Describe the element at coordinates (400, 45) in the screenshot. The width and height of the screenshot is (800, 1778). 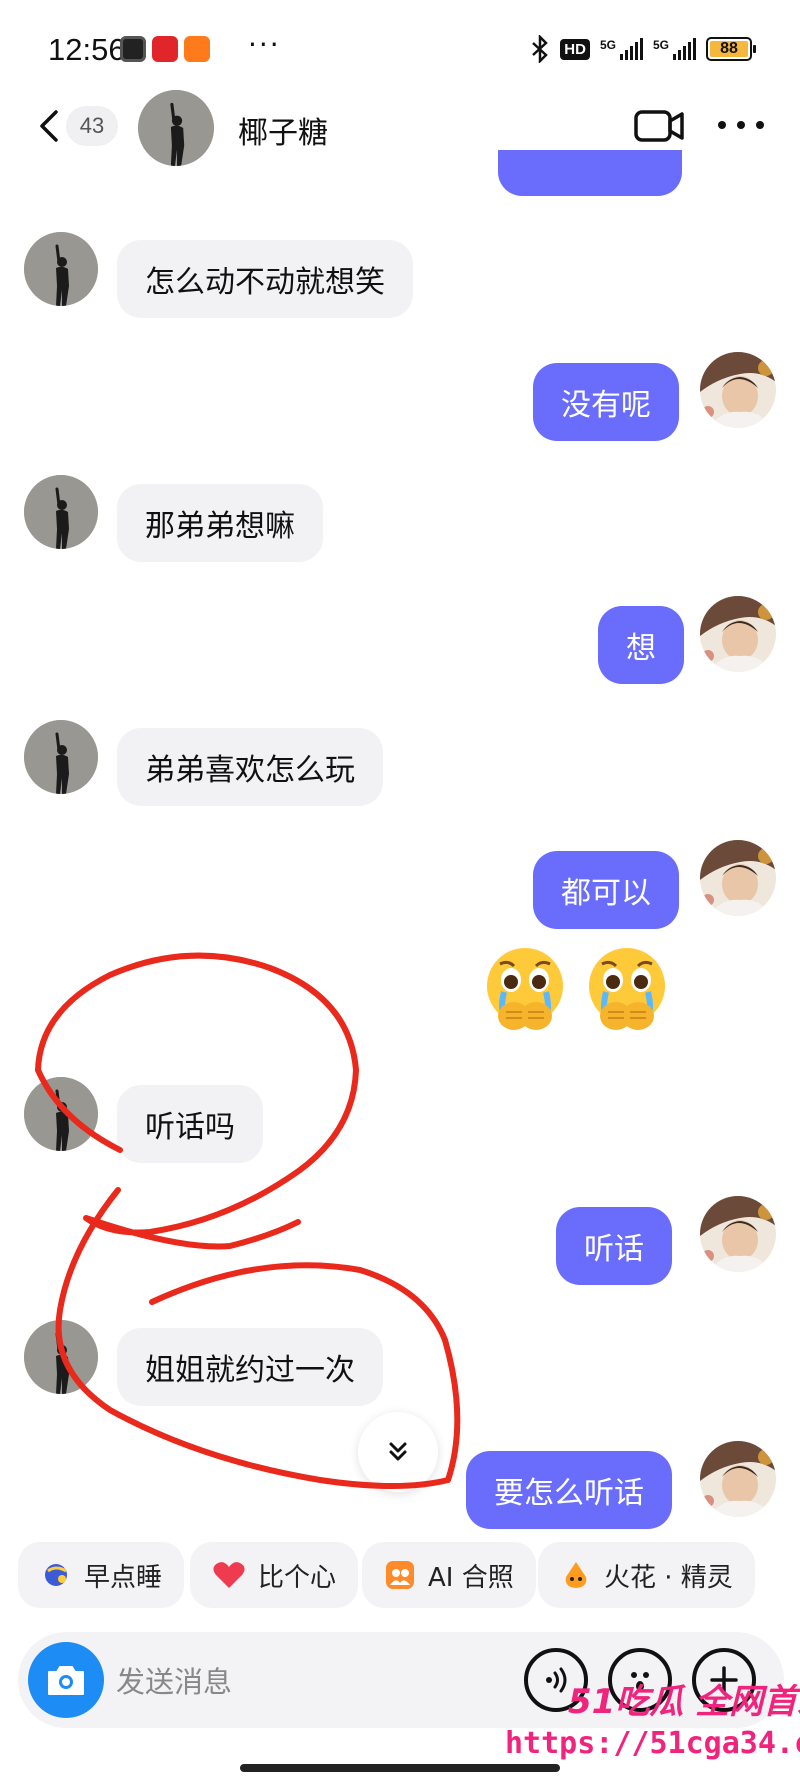
I see `status-bar: 12:56 ··· HD 5G 5G 88` at that location.